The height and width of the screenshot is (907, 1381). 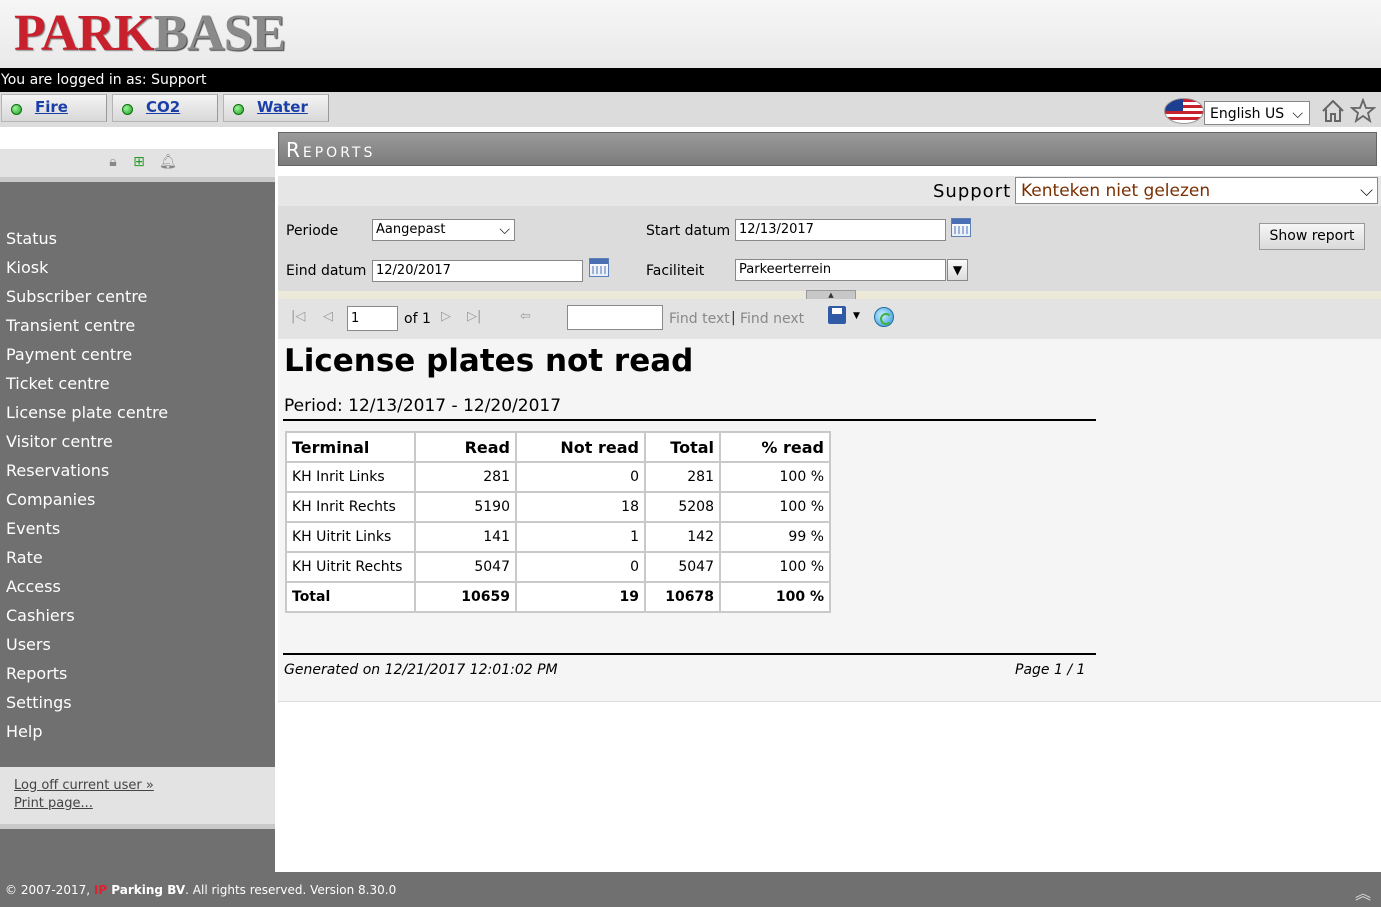 I want to click on bell-icon: 🔔︎, so click(x=168, y=162).